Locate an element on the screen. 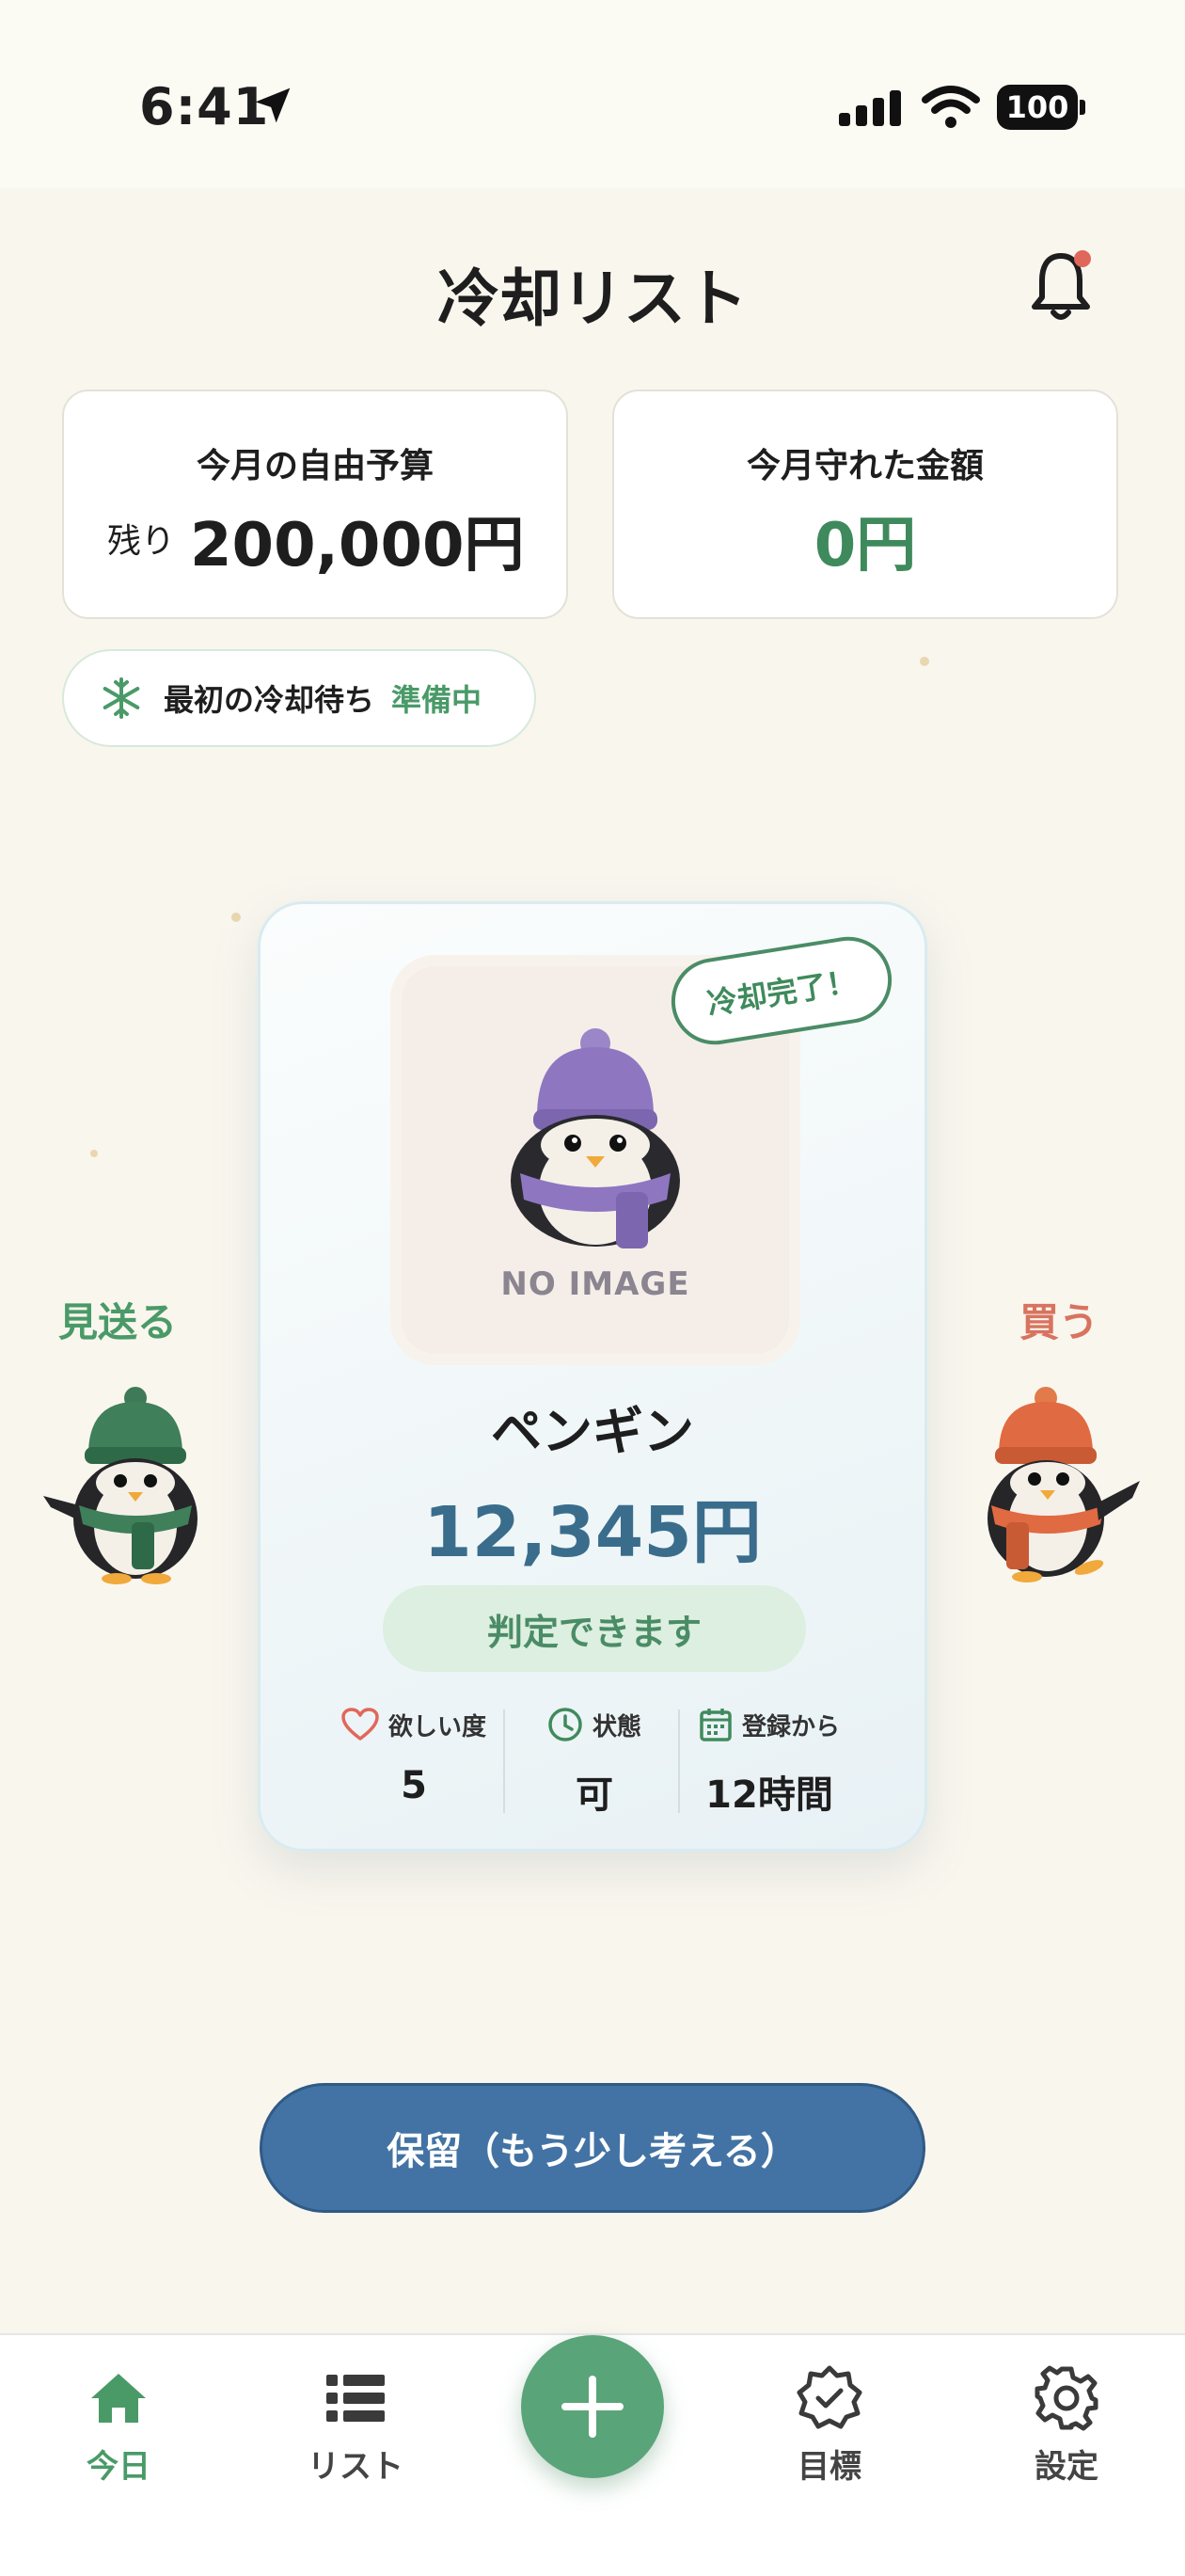  cooldown-complete-badge: 冷却完了！ is located at coordinates (781, 990).